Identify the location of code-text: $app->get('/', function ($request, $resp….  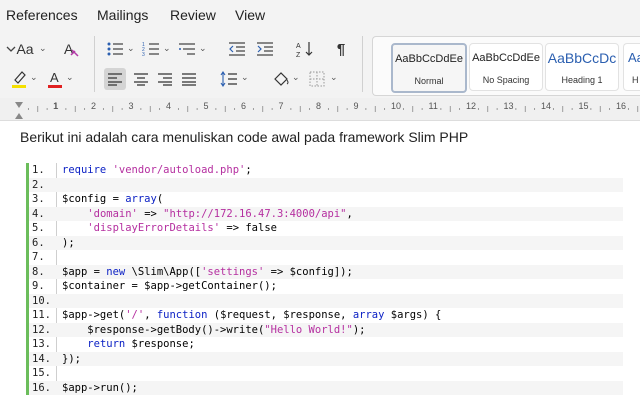
(252, 315).